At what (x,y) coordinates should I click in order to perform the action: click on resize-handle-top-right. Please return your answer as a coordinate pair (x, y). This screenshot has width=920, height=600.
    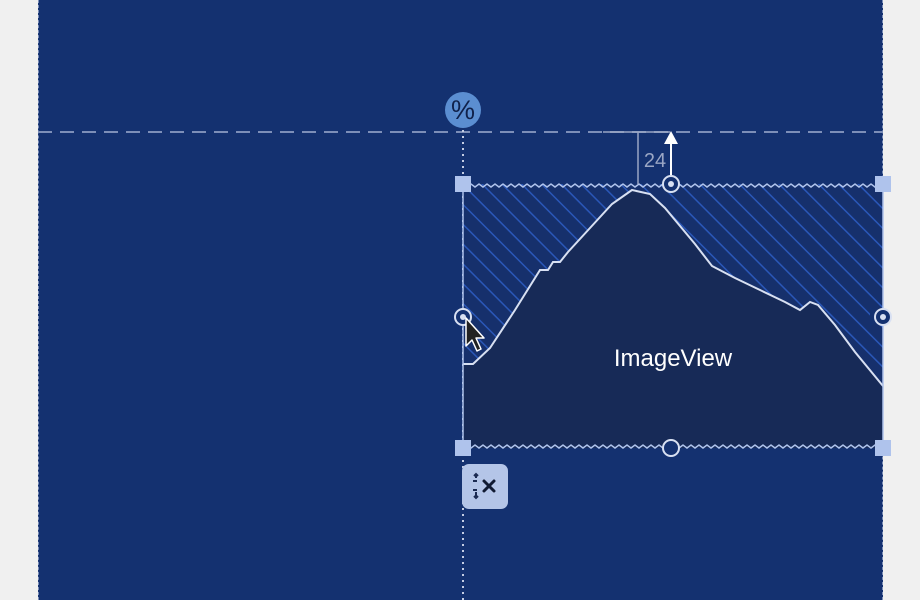
    Looking at the image, I should click on (883, 184).